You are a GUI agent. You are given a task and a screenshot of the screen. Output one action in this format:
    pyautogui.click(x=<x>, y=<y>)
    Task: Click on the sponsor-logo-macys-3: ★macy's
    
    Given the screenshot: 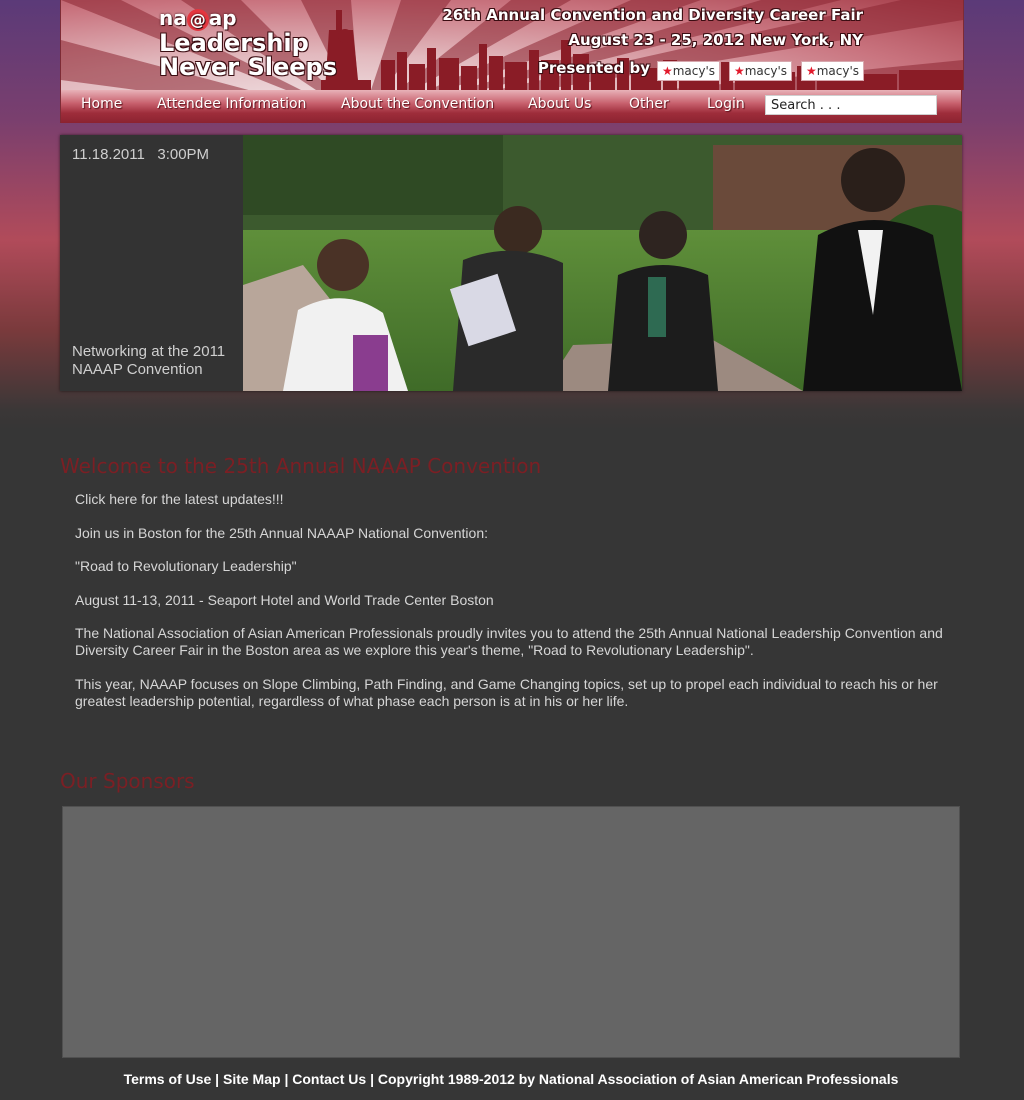 What is the action you would take?
    pyautogui.click(x=832, y=71)
    